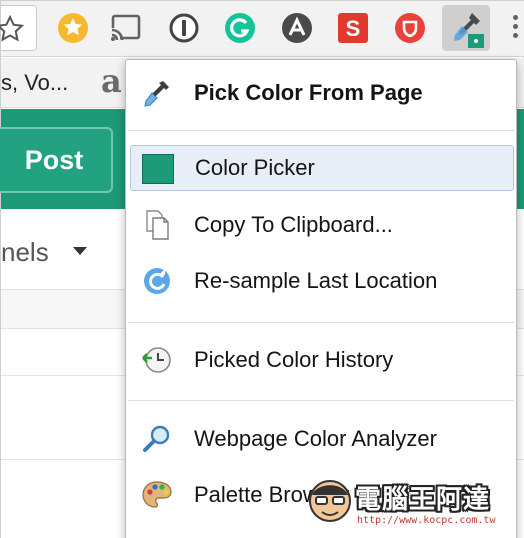 The width and height of the screenshot is (524, 538). I want to click on color-picker-extension-icon, so click(466, 28).